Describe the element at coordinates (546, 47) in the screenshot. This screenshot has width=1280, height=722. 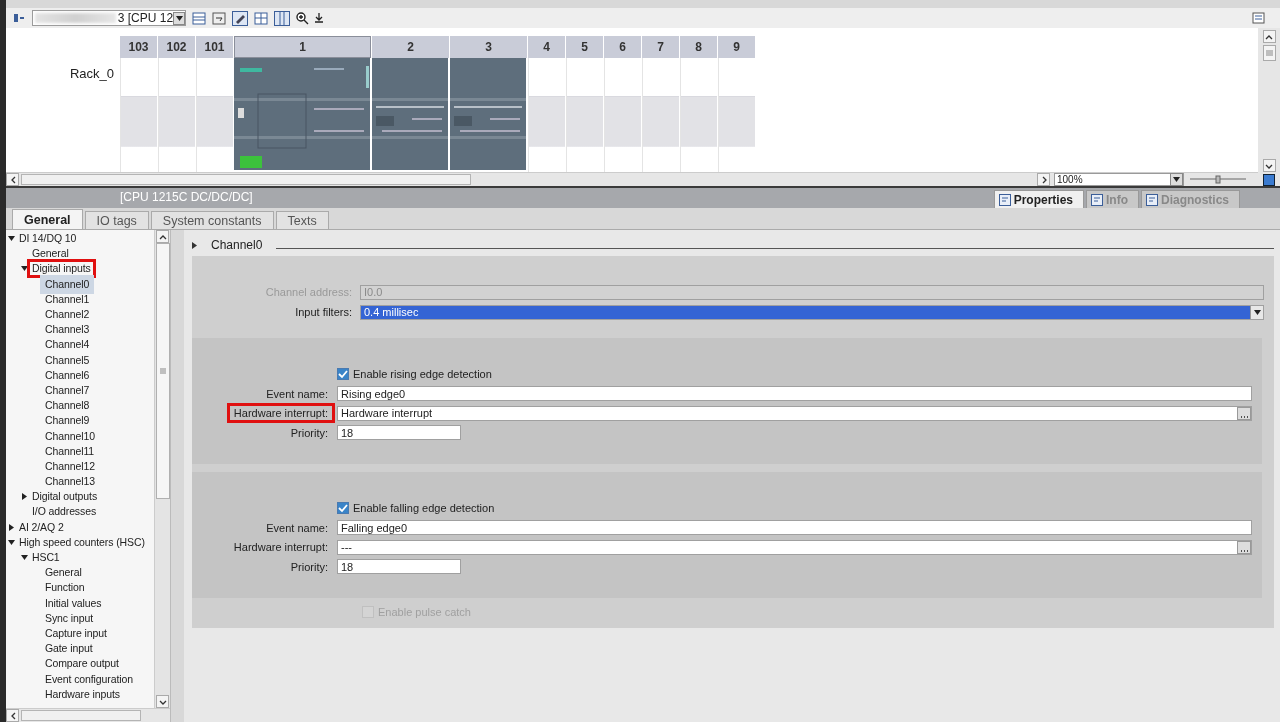
I see `slot-header: 4` at that location.